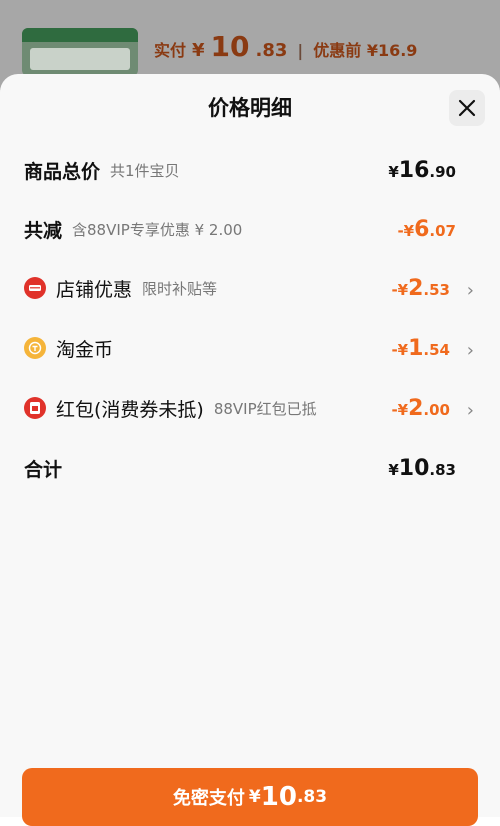 This screenshot has width=500, height=826. I want to click on close-icon, so click(467, 108).